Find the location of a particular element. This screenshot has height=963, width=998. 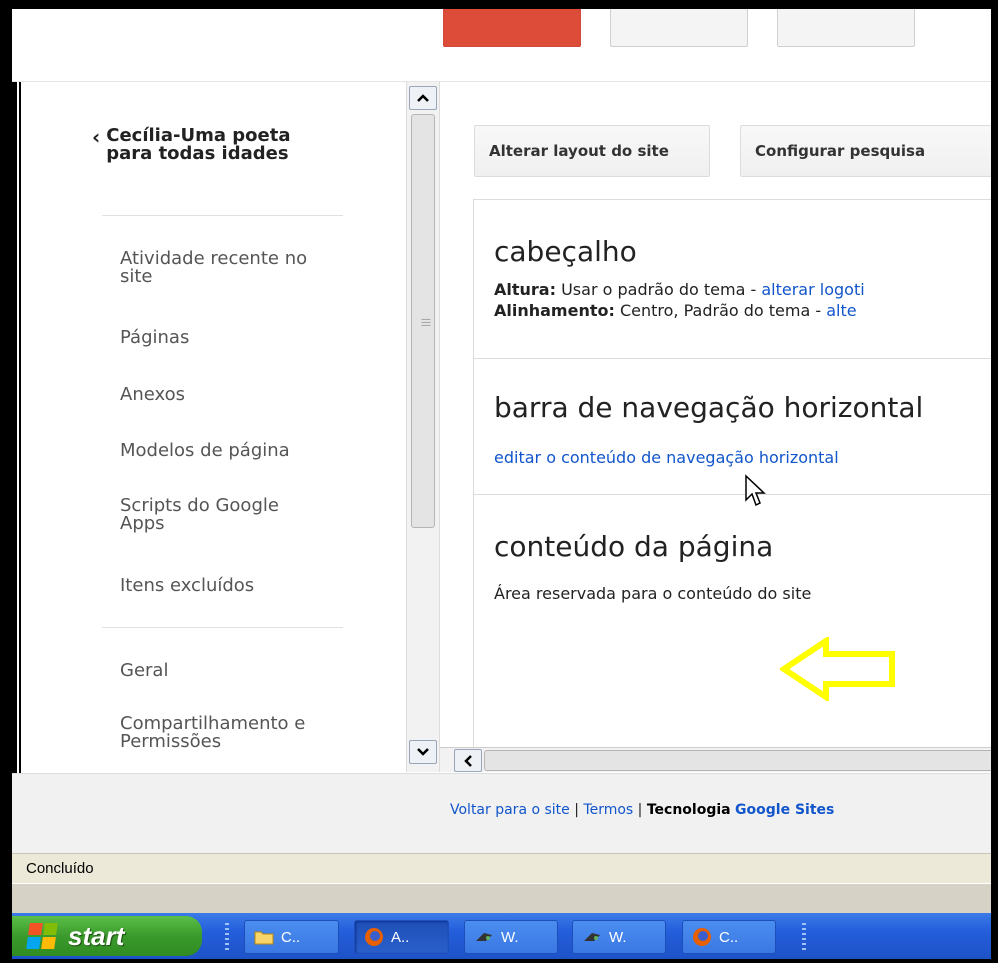

sidebar-item-page-templates: Modelos de página is located at coordinates (240, 451).